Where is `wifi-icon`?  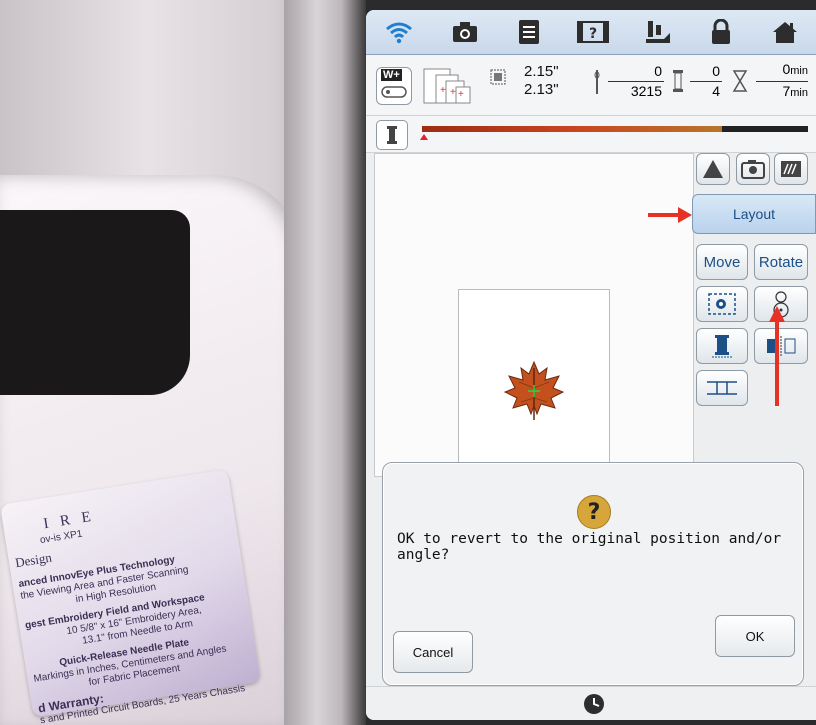
wifi-icon is located at coordinates (399, 32).